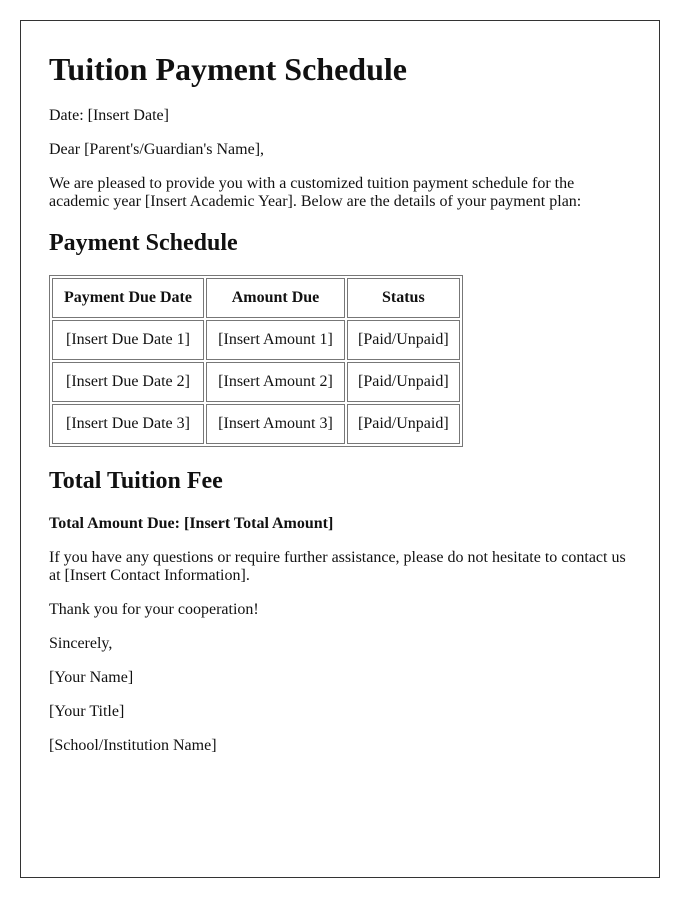 This screenshot has height=900, width=700. Describe the element at coordinates (143, 243) in the screenshot. I see `schedule-heading: Payment Schedule` at that location.